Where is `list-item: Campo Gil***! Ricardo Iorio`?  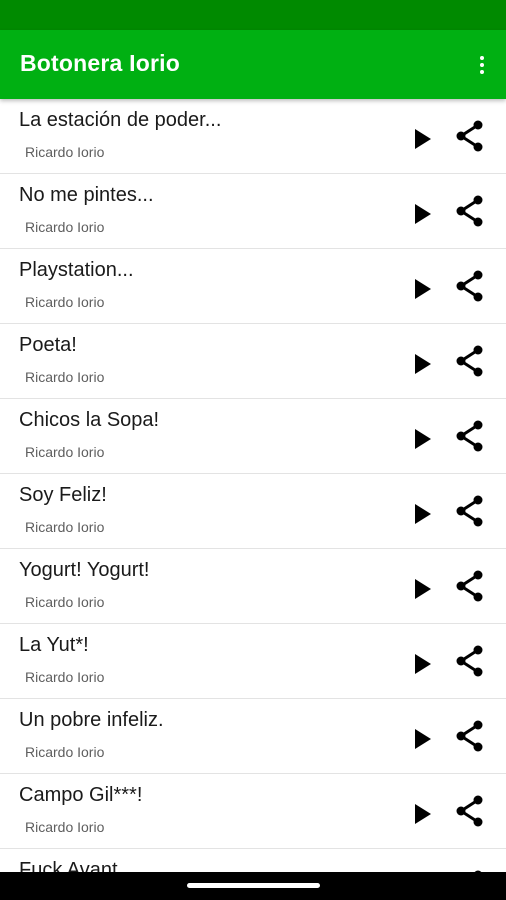
list-item: Campo Gil***! Ricardo Iorio is located at coordinates (253, 811).